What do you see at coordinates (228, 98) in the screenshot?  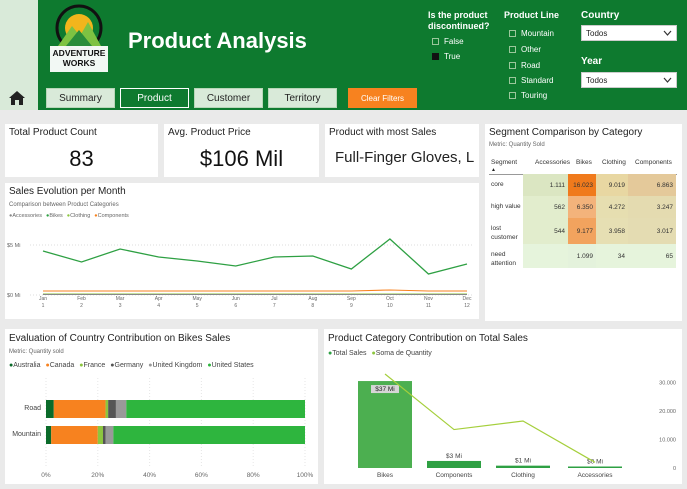 I see `tab-customer: Customer` at bounding box center [228, 98].